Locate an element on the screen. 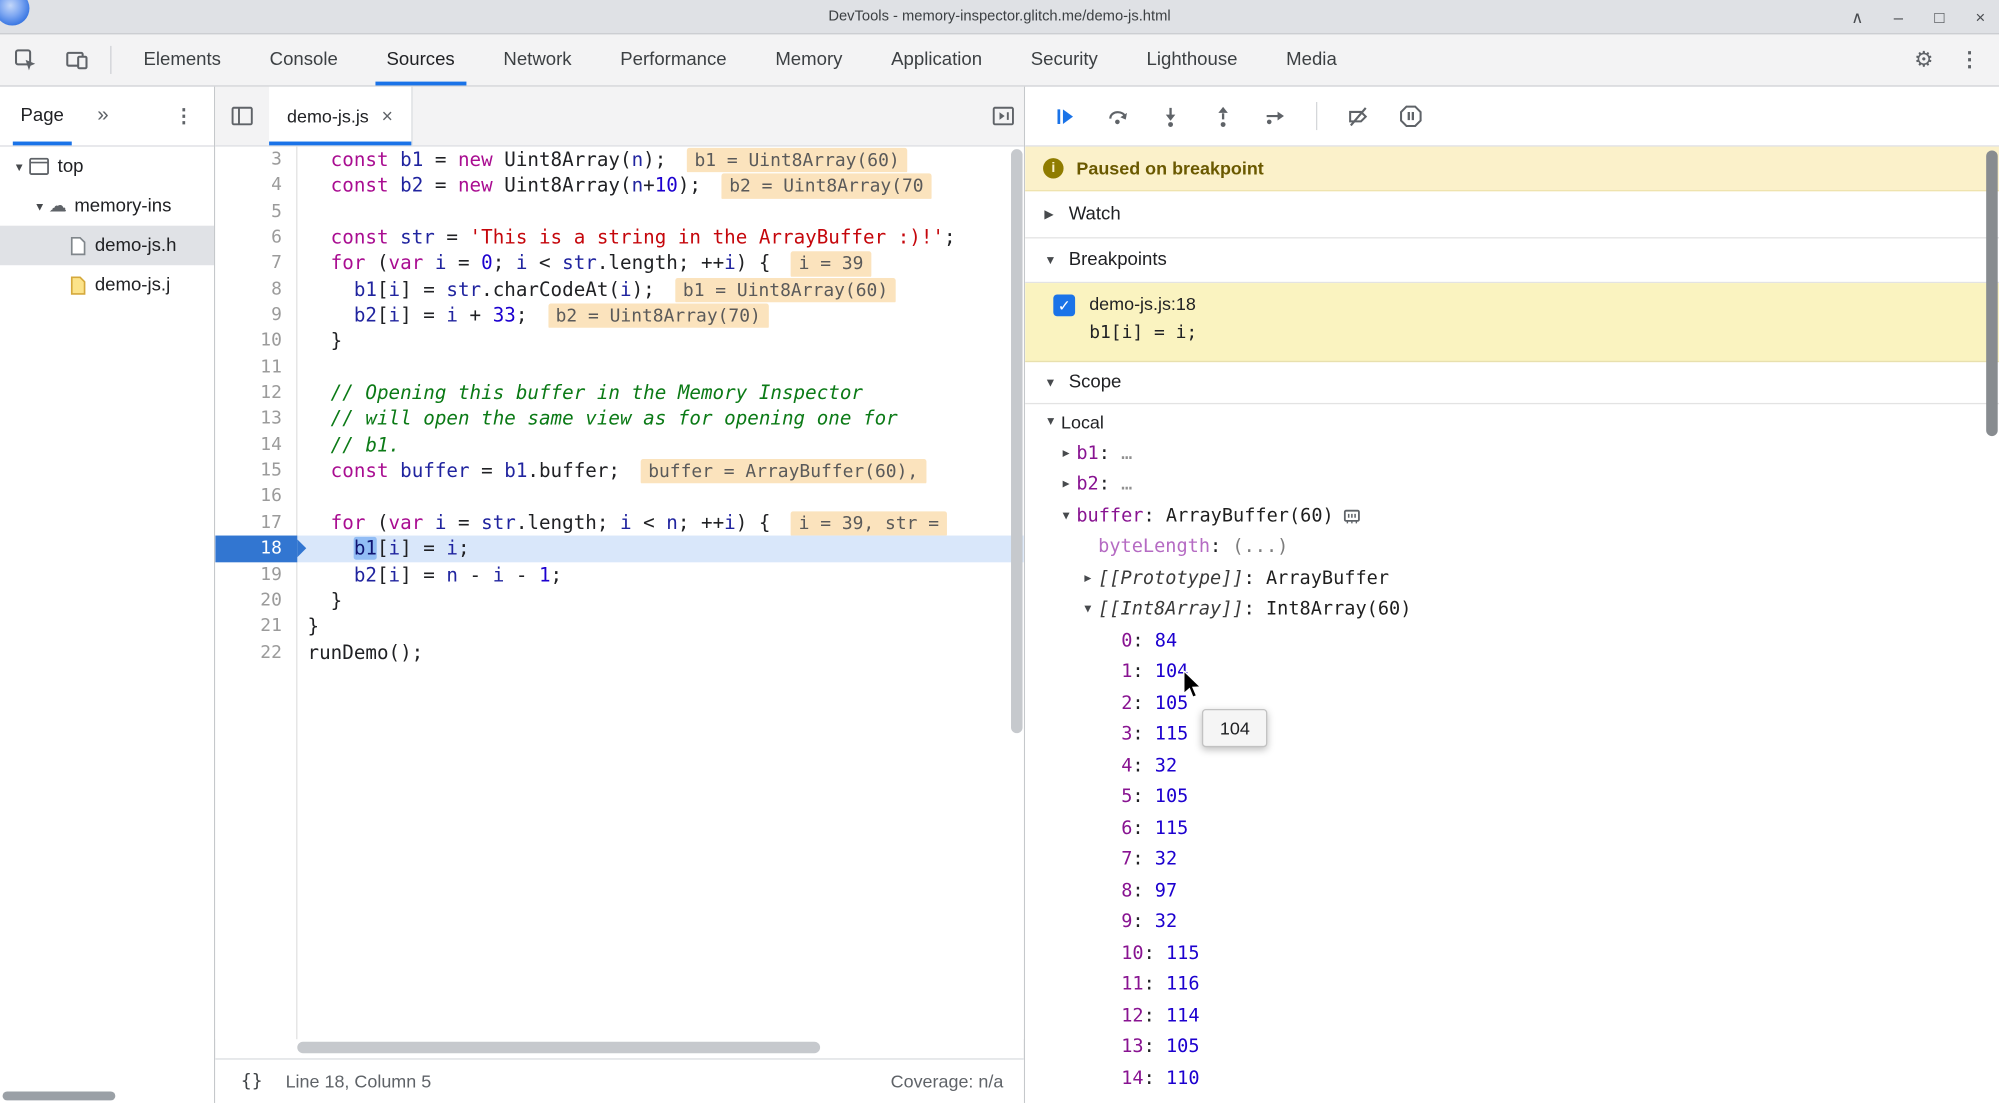  scope-row: ▼ [[Int8Array]]: Int8Array(60) is located at coordinates (1512, 609).